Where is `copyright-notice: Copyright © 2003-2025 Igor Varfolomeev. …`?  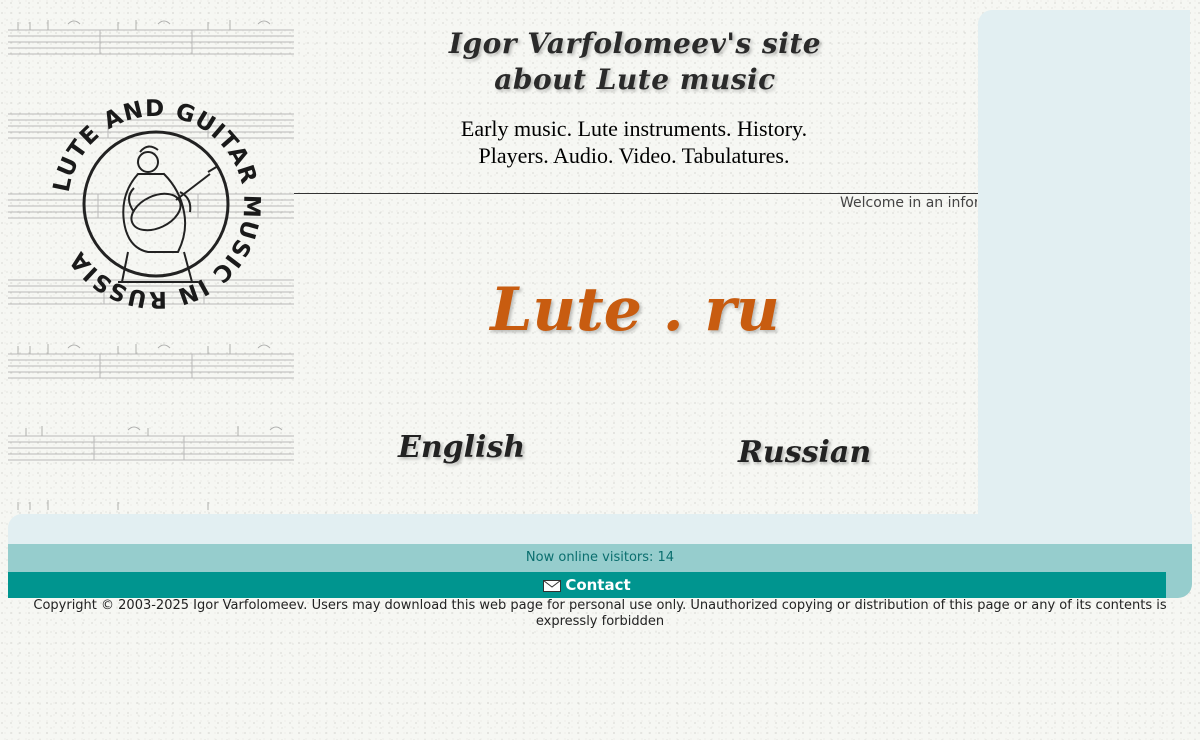 copyright-notice: Copyright © 2003-2025 Igor Varfolomeev. … is located at coordinates (600, 613).